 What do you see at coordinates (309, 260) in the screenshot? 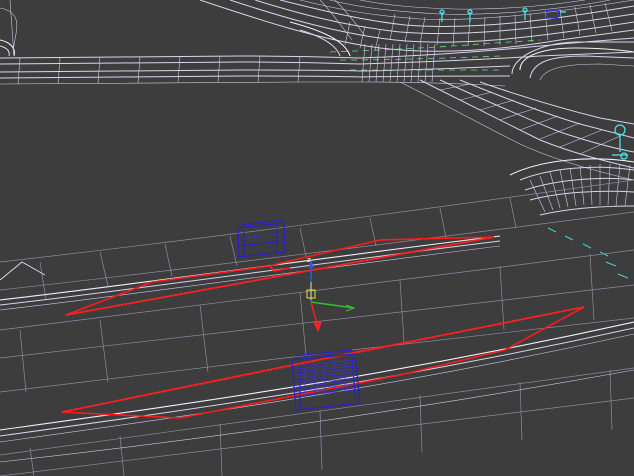
I see `gizmo-z-label: z` at bounding box center [309, 260].